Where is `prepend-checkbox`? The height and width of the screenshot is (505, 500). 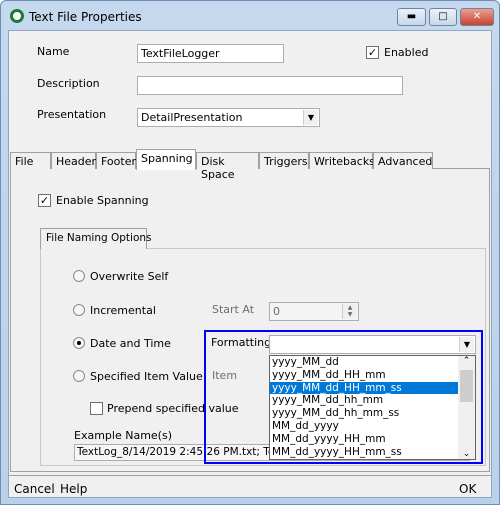
prepend-checkbox is located at coordinates (96, 408).